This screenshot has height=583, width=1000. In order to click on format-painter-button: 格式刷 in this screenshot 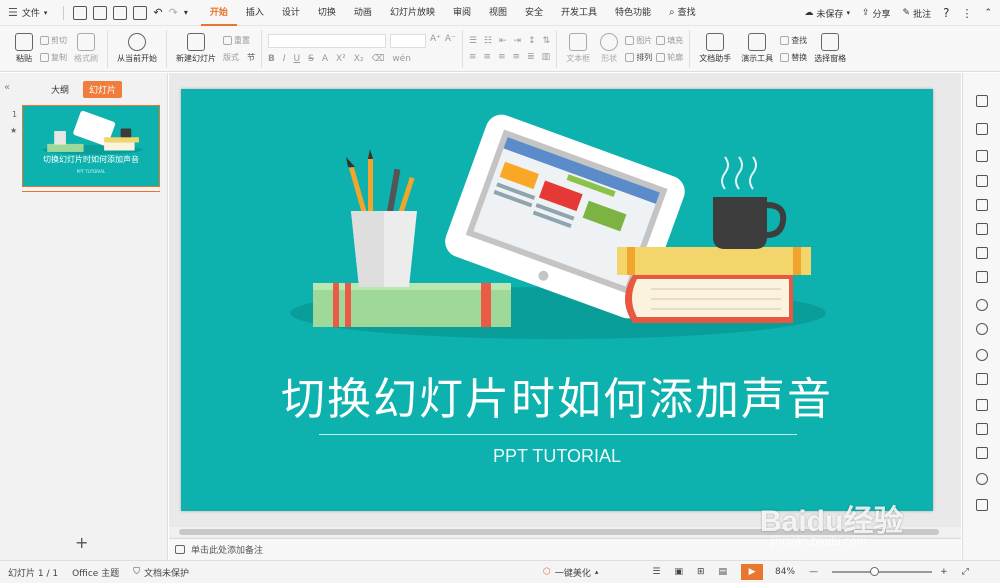, I will do `click(86, 48)`.